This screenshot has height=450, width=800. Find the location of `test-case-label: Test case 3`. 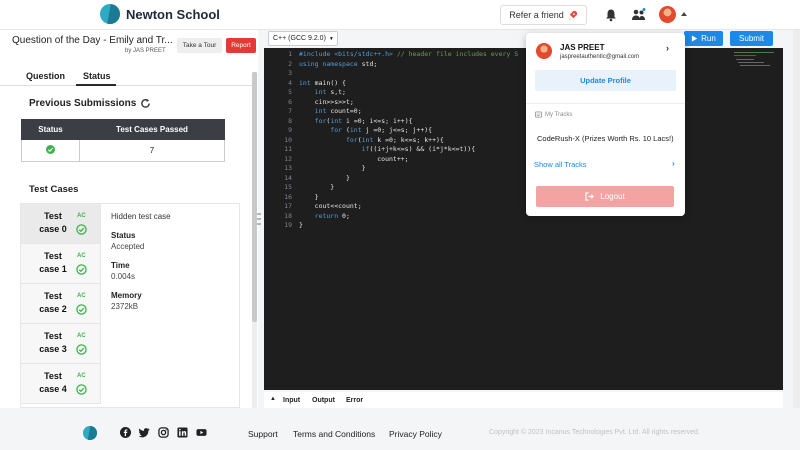

test-case-label: Test case 3 is located at coordinates (53, 342).